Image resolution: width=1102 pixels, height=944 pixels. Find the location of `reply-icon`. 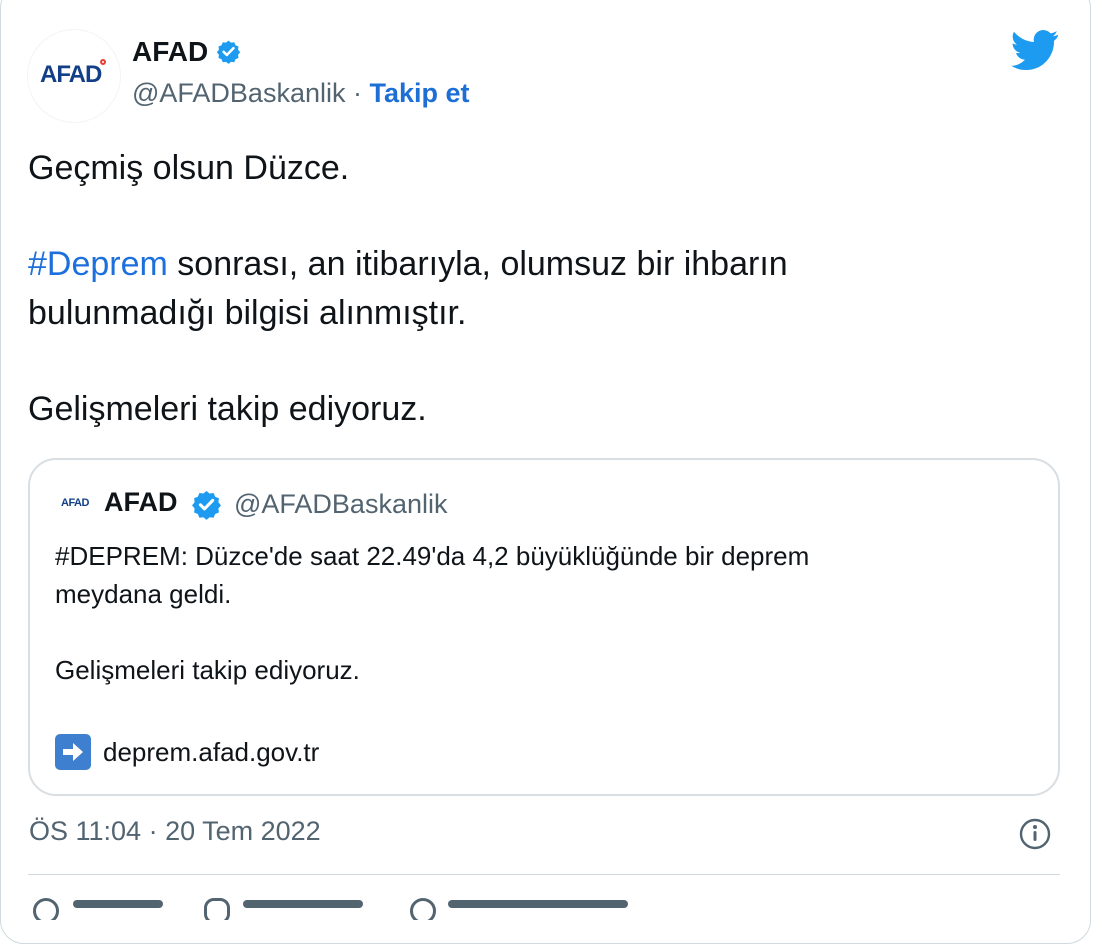

reply-icon is located at coordinates (217, 909).